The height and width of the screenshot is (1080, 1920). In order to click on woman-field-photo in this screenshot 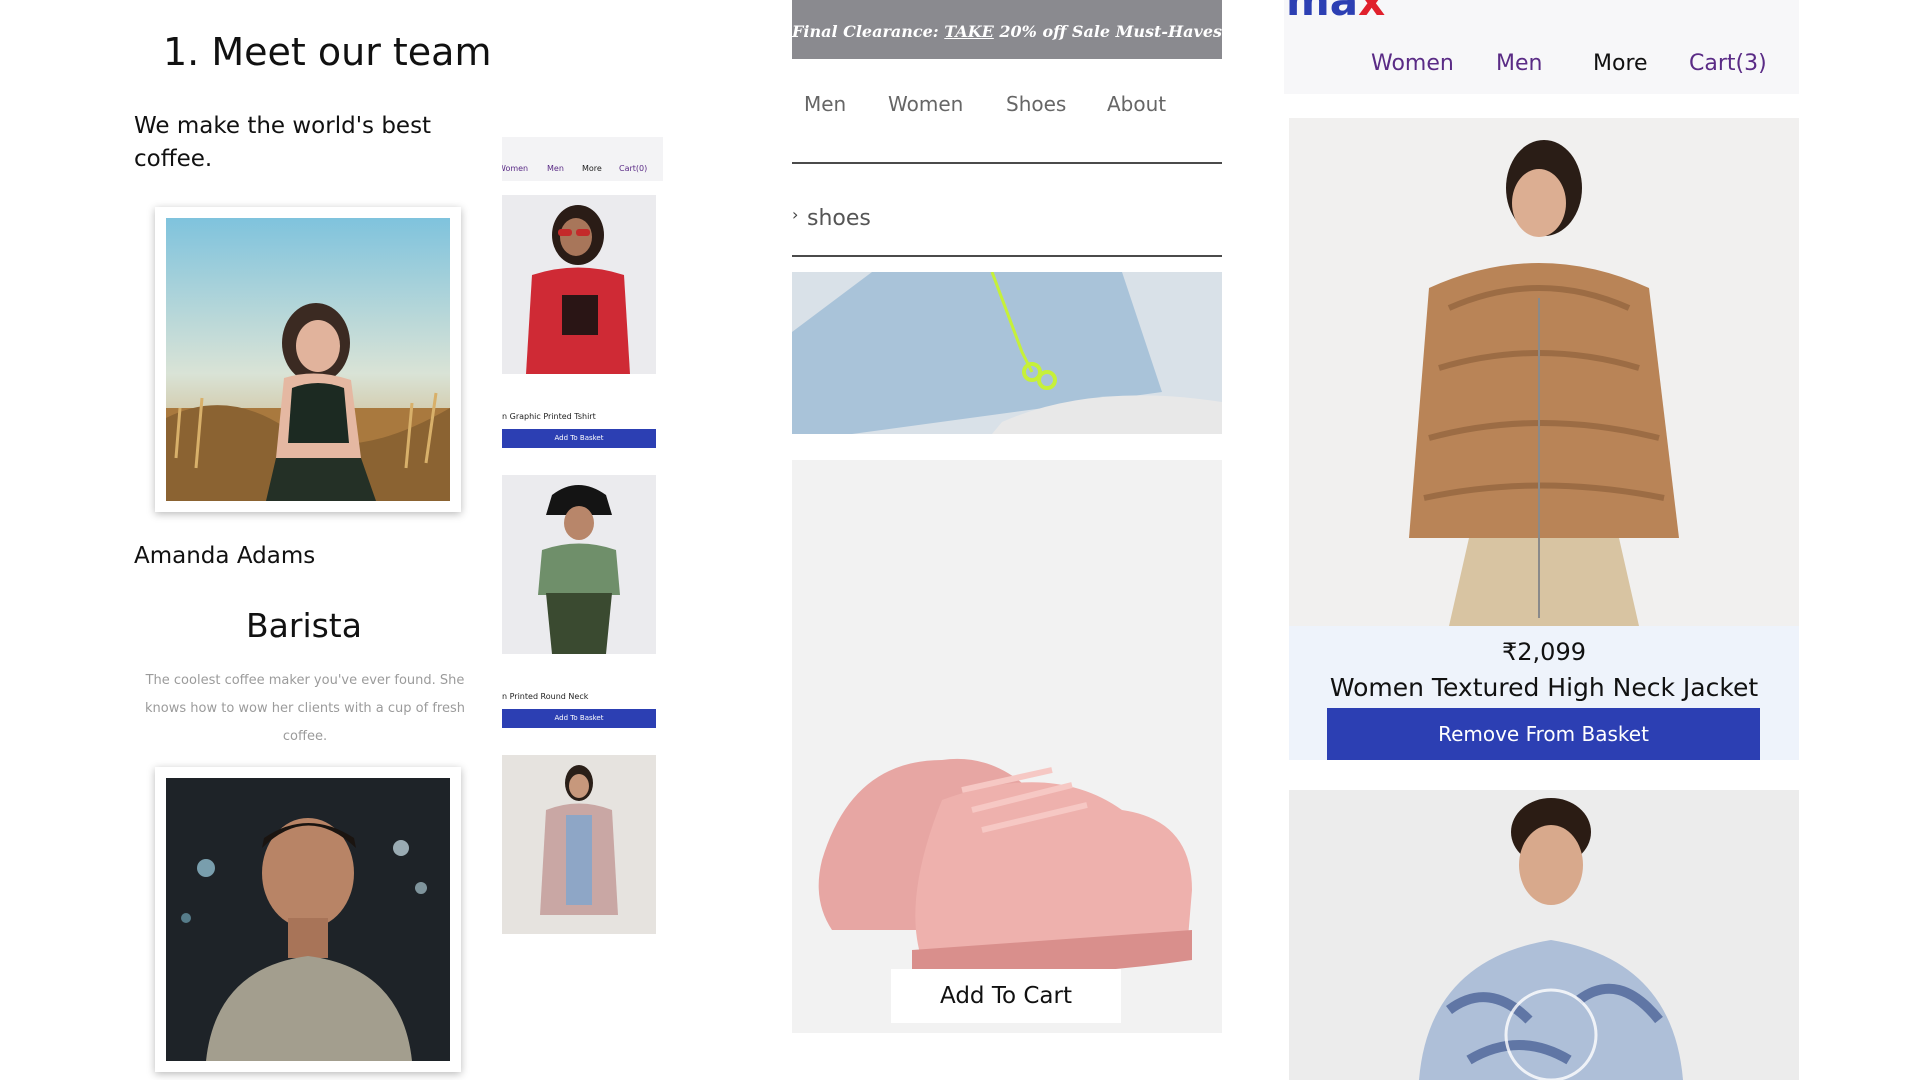, I will do `click(308, 359)`.